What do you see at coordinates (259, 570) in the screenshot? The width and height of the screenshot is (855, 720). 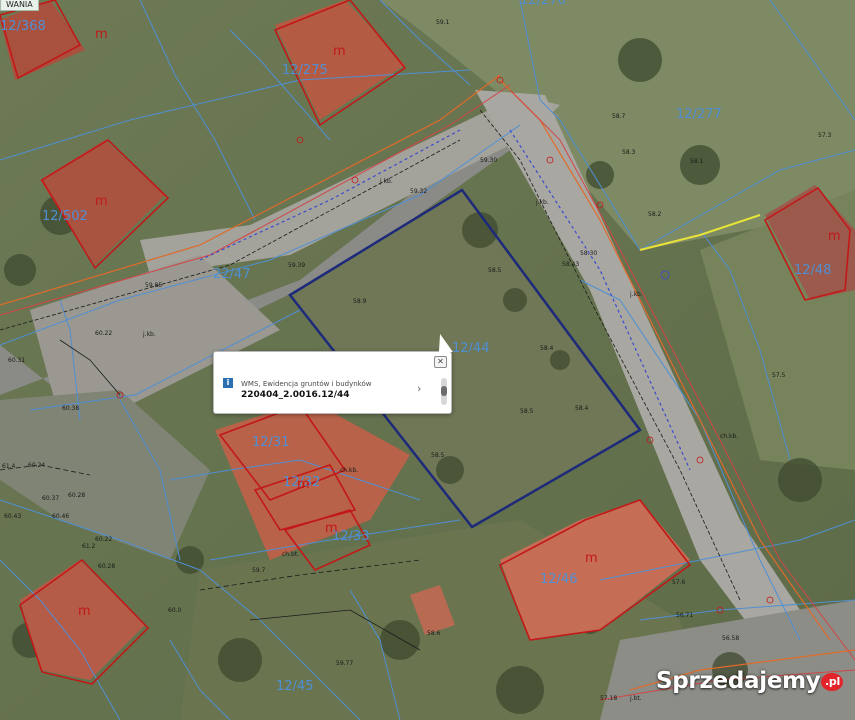 I see `elevation-value: 59.7` at bounding box center [259, 570].